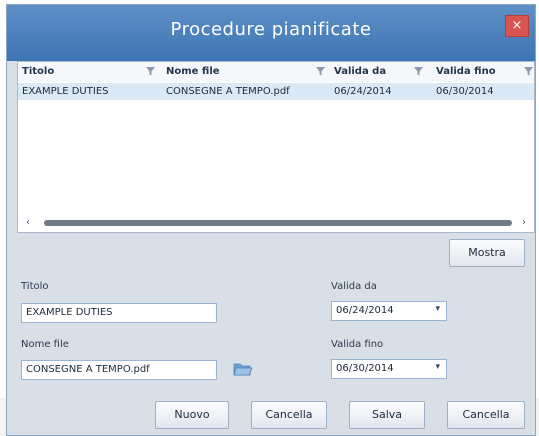 This screenshot has width=539, height=436. Describe the element at coordinates (487, 253) in the screenshot. I see `mostra-button: Mostra` at that location.